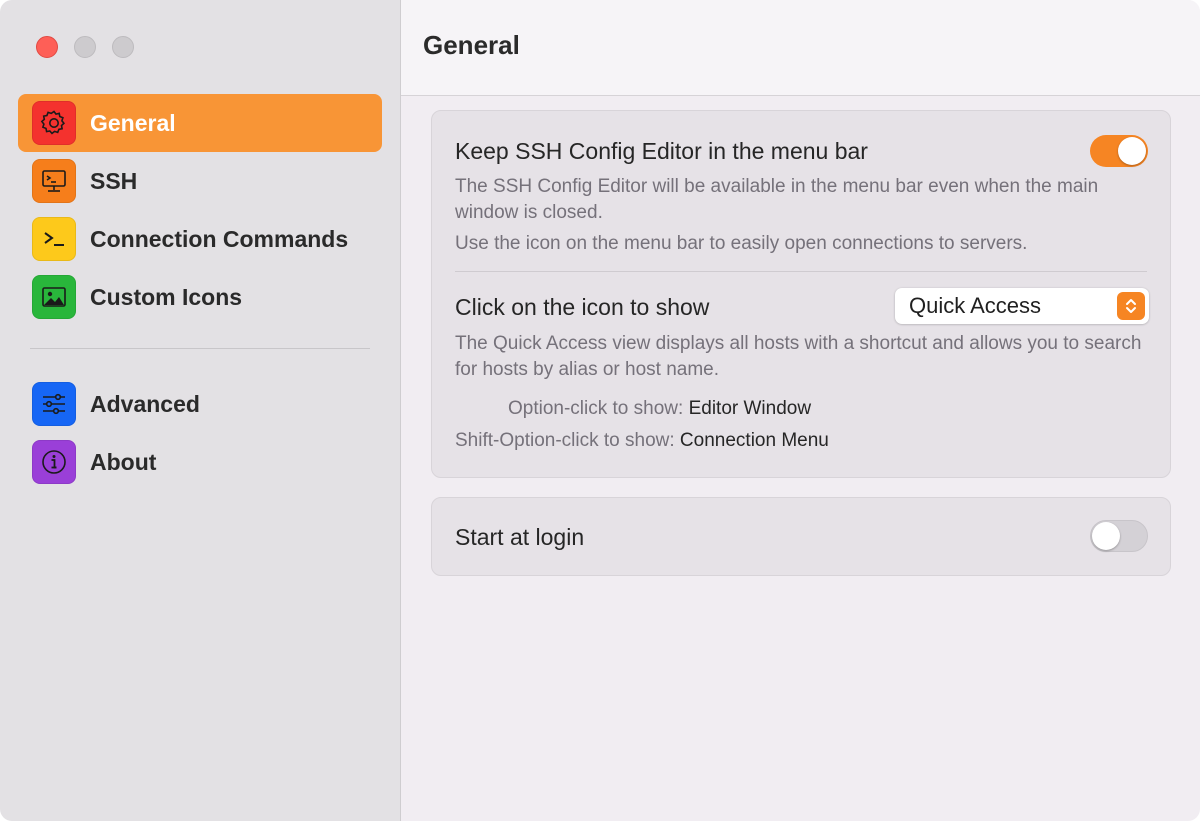  I want to click on sidebar-item-connection-commands: Connection Commands, so click(200, 239).